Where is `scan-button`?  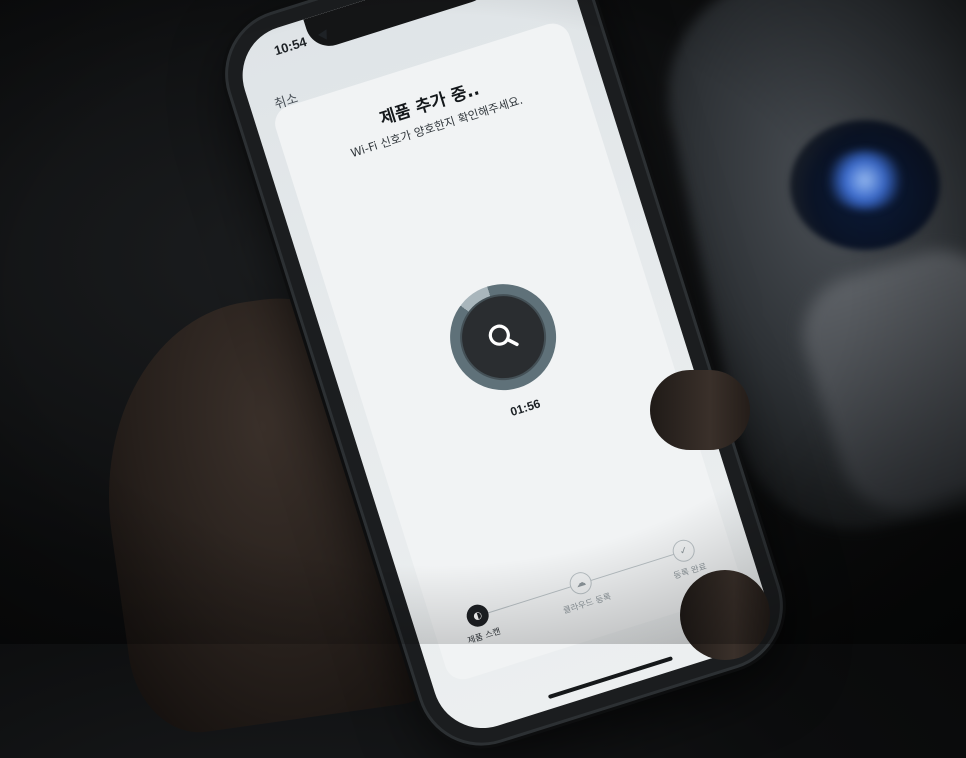 scan-button is located at coordinates (503, 337).